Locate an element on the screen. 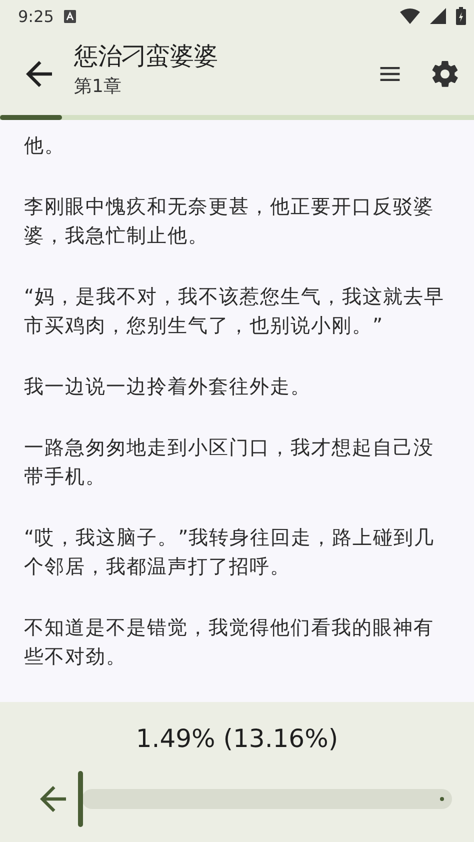 The width and height of the screenshot is (474, 842). paragraph: “哎，我这脑子。”我转身往回走，路上碰到几个邻居，我都温声打了招呼。 is located at coordinates (230, 552).